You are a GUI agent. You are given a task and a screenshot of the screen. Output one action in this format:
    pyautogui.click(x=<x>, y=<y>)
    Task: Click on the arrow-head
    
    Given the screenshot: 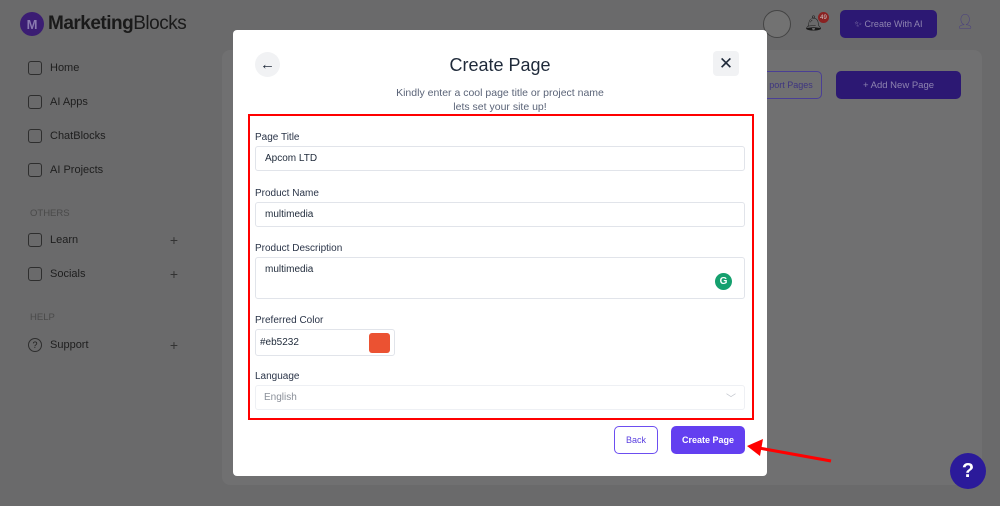 What is the action you would take?
    pyautogui.click(x=755, y=447)
    